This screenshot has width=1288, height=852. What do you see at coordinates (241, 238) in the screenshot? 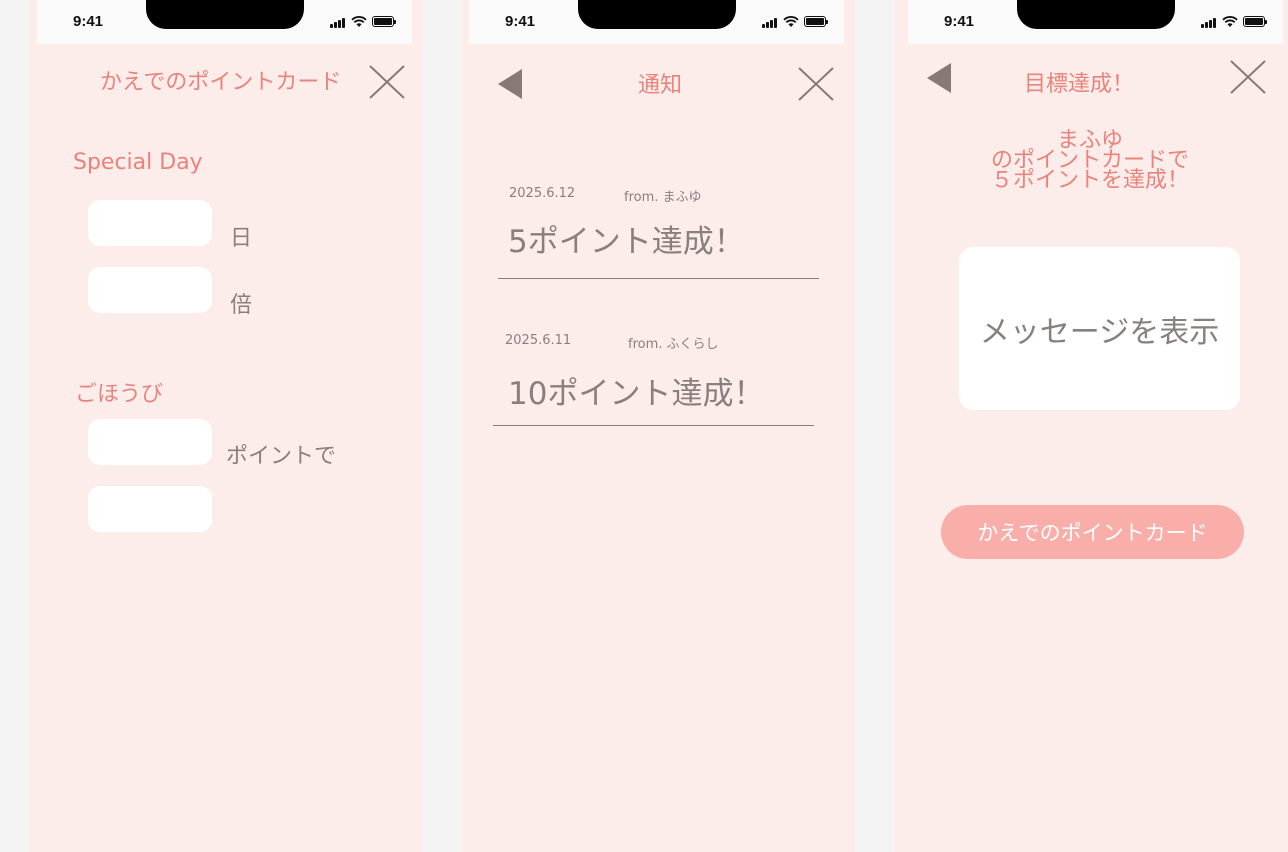
I see `day-unit-label: 日` at bounding box center [241, 238].